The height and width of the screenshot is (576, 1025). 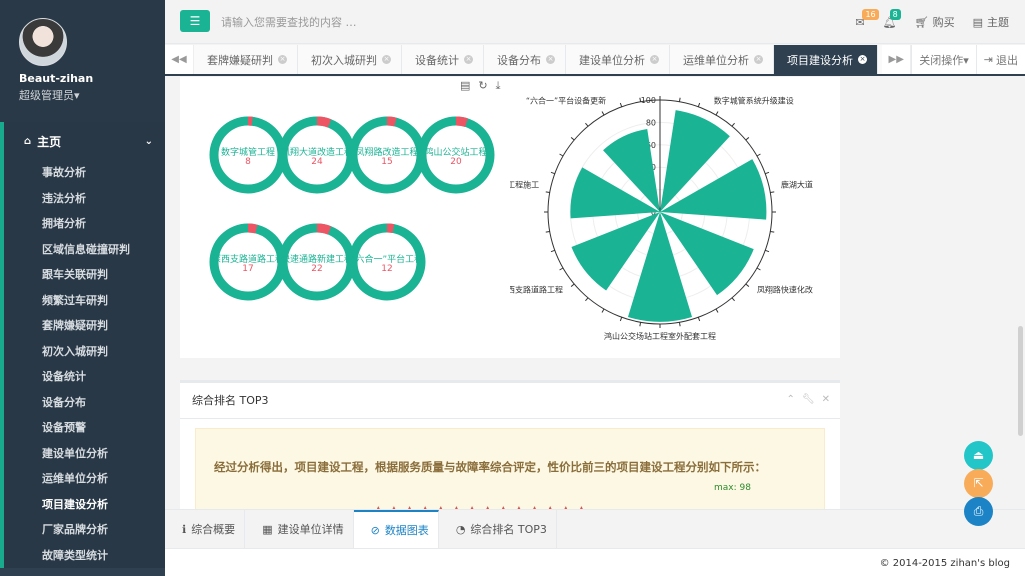 What do you see at coordinates (498, 529) in the screenshot?
I see `tab-ranking: ◔ 综合排名 TOP3` at bounding box center [498, 529].